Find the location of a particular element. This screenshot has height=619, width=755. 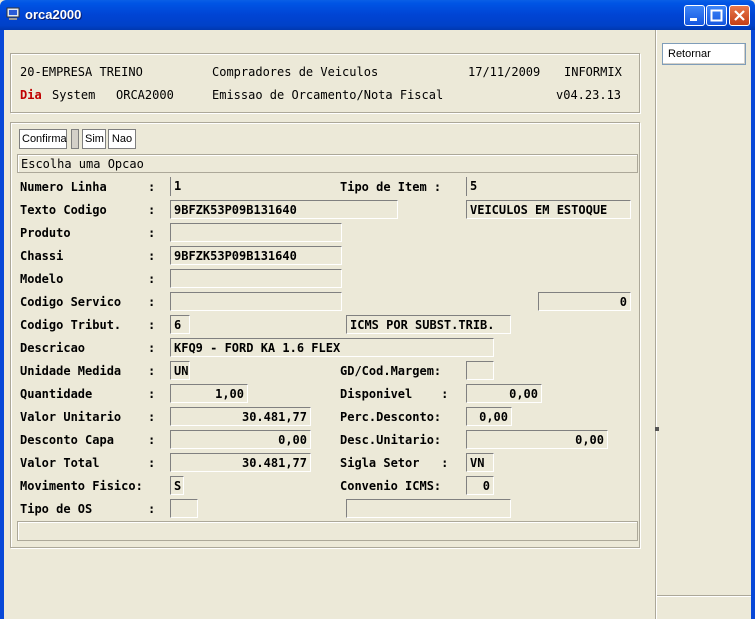

close-icon is located at coordinates (739, 15).